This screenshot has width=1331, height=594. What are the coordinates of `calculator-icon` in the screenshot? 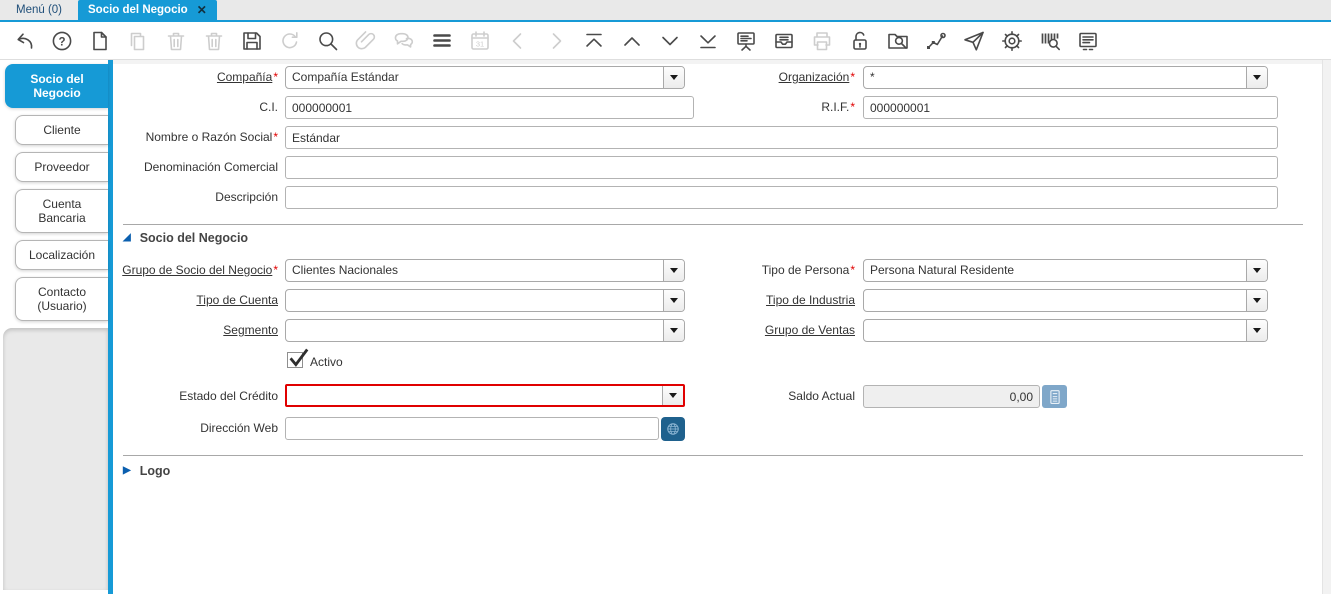 It's located at (1054, 396).